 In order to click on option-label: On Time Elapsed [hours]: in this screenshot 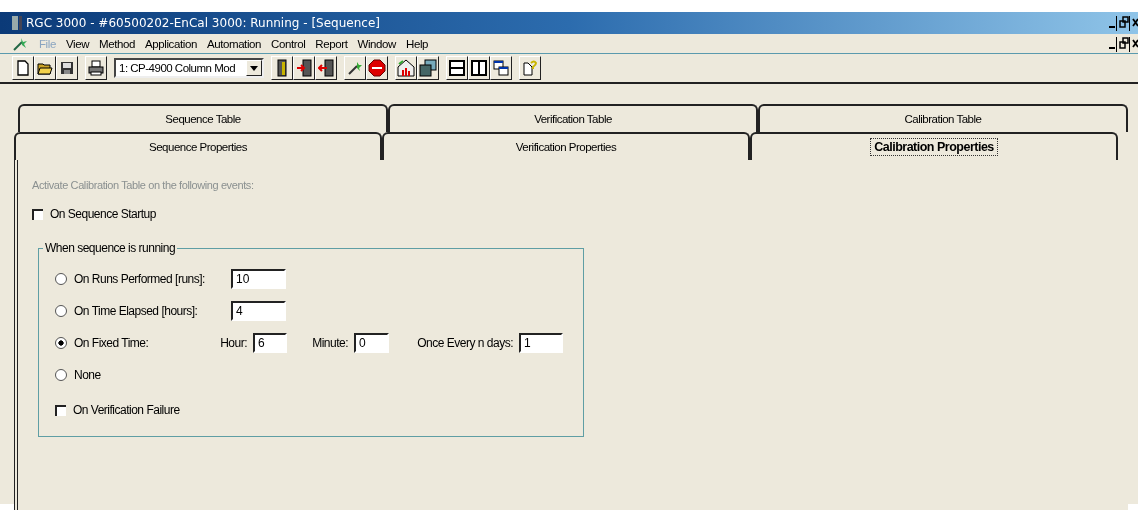, I will do `click(136, 311)`.